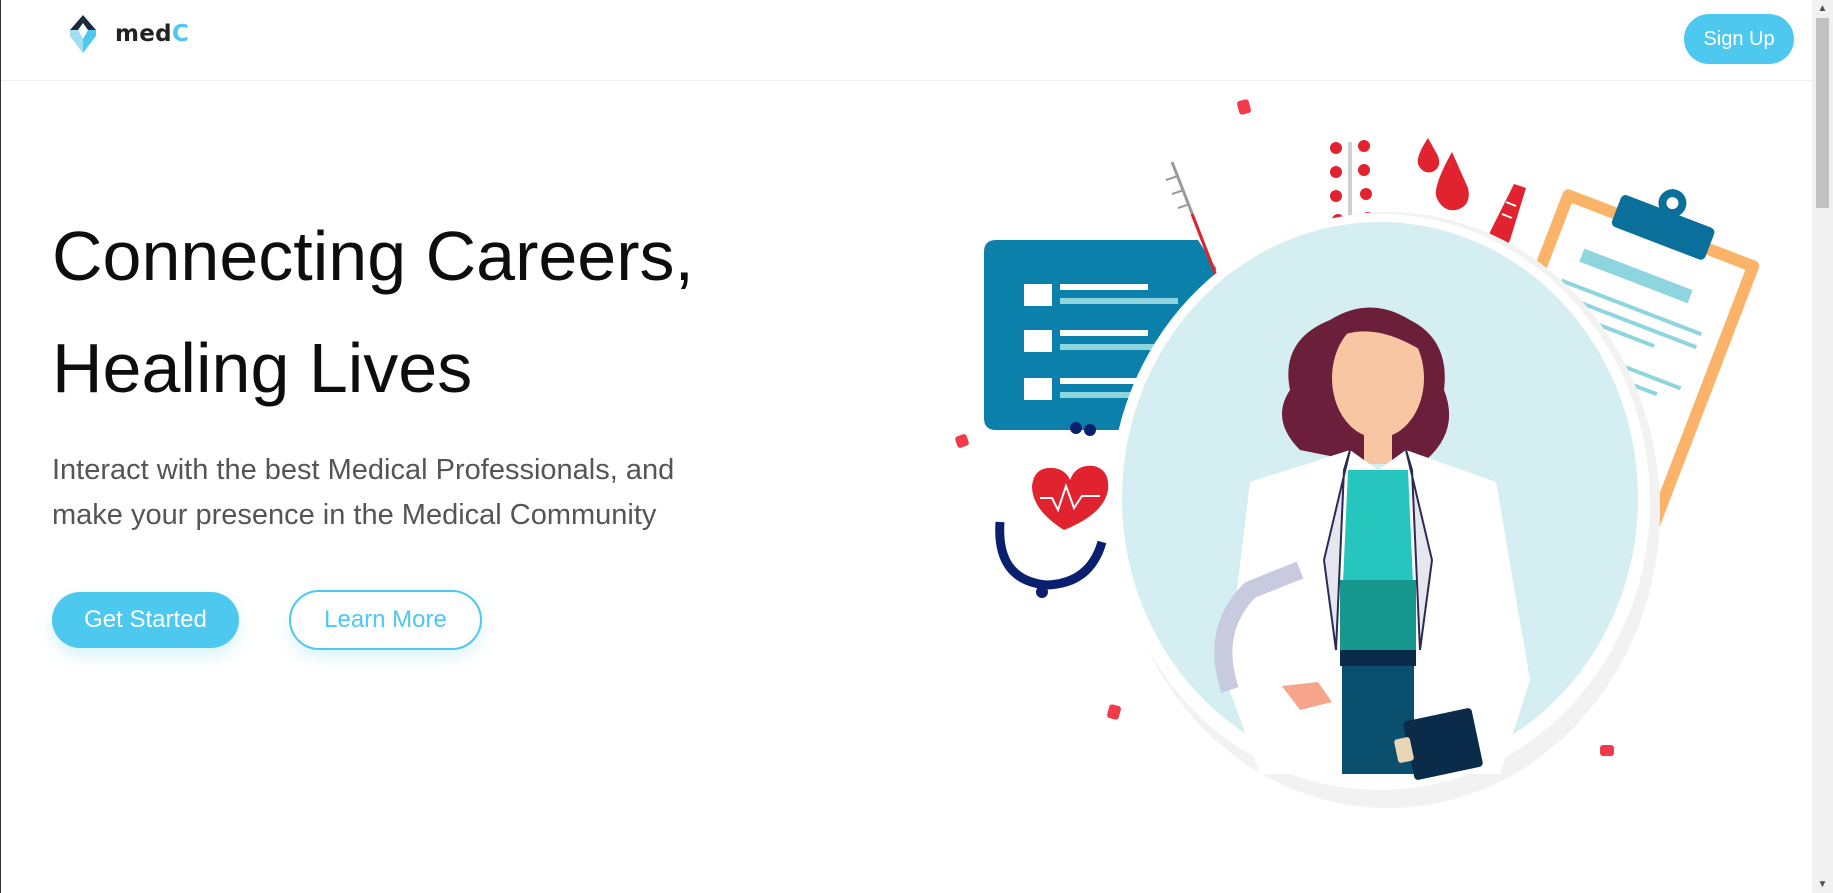 The image size is (1833, 893). Describe the element at coordinates (0, 446) in the screenshot. I see `window-edge` at that location.